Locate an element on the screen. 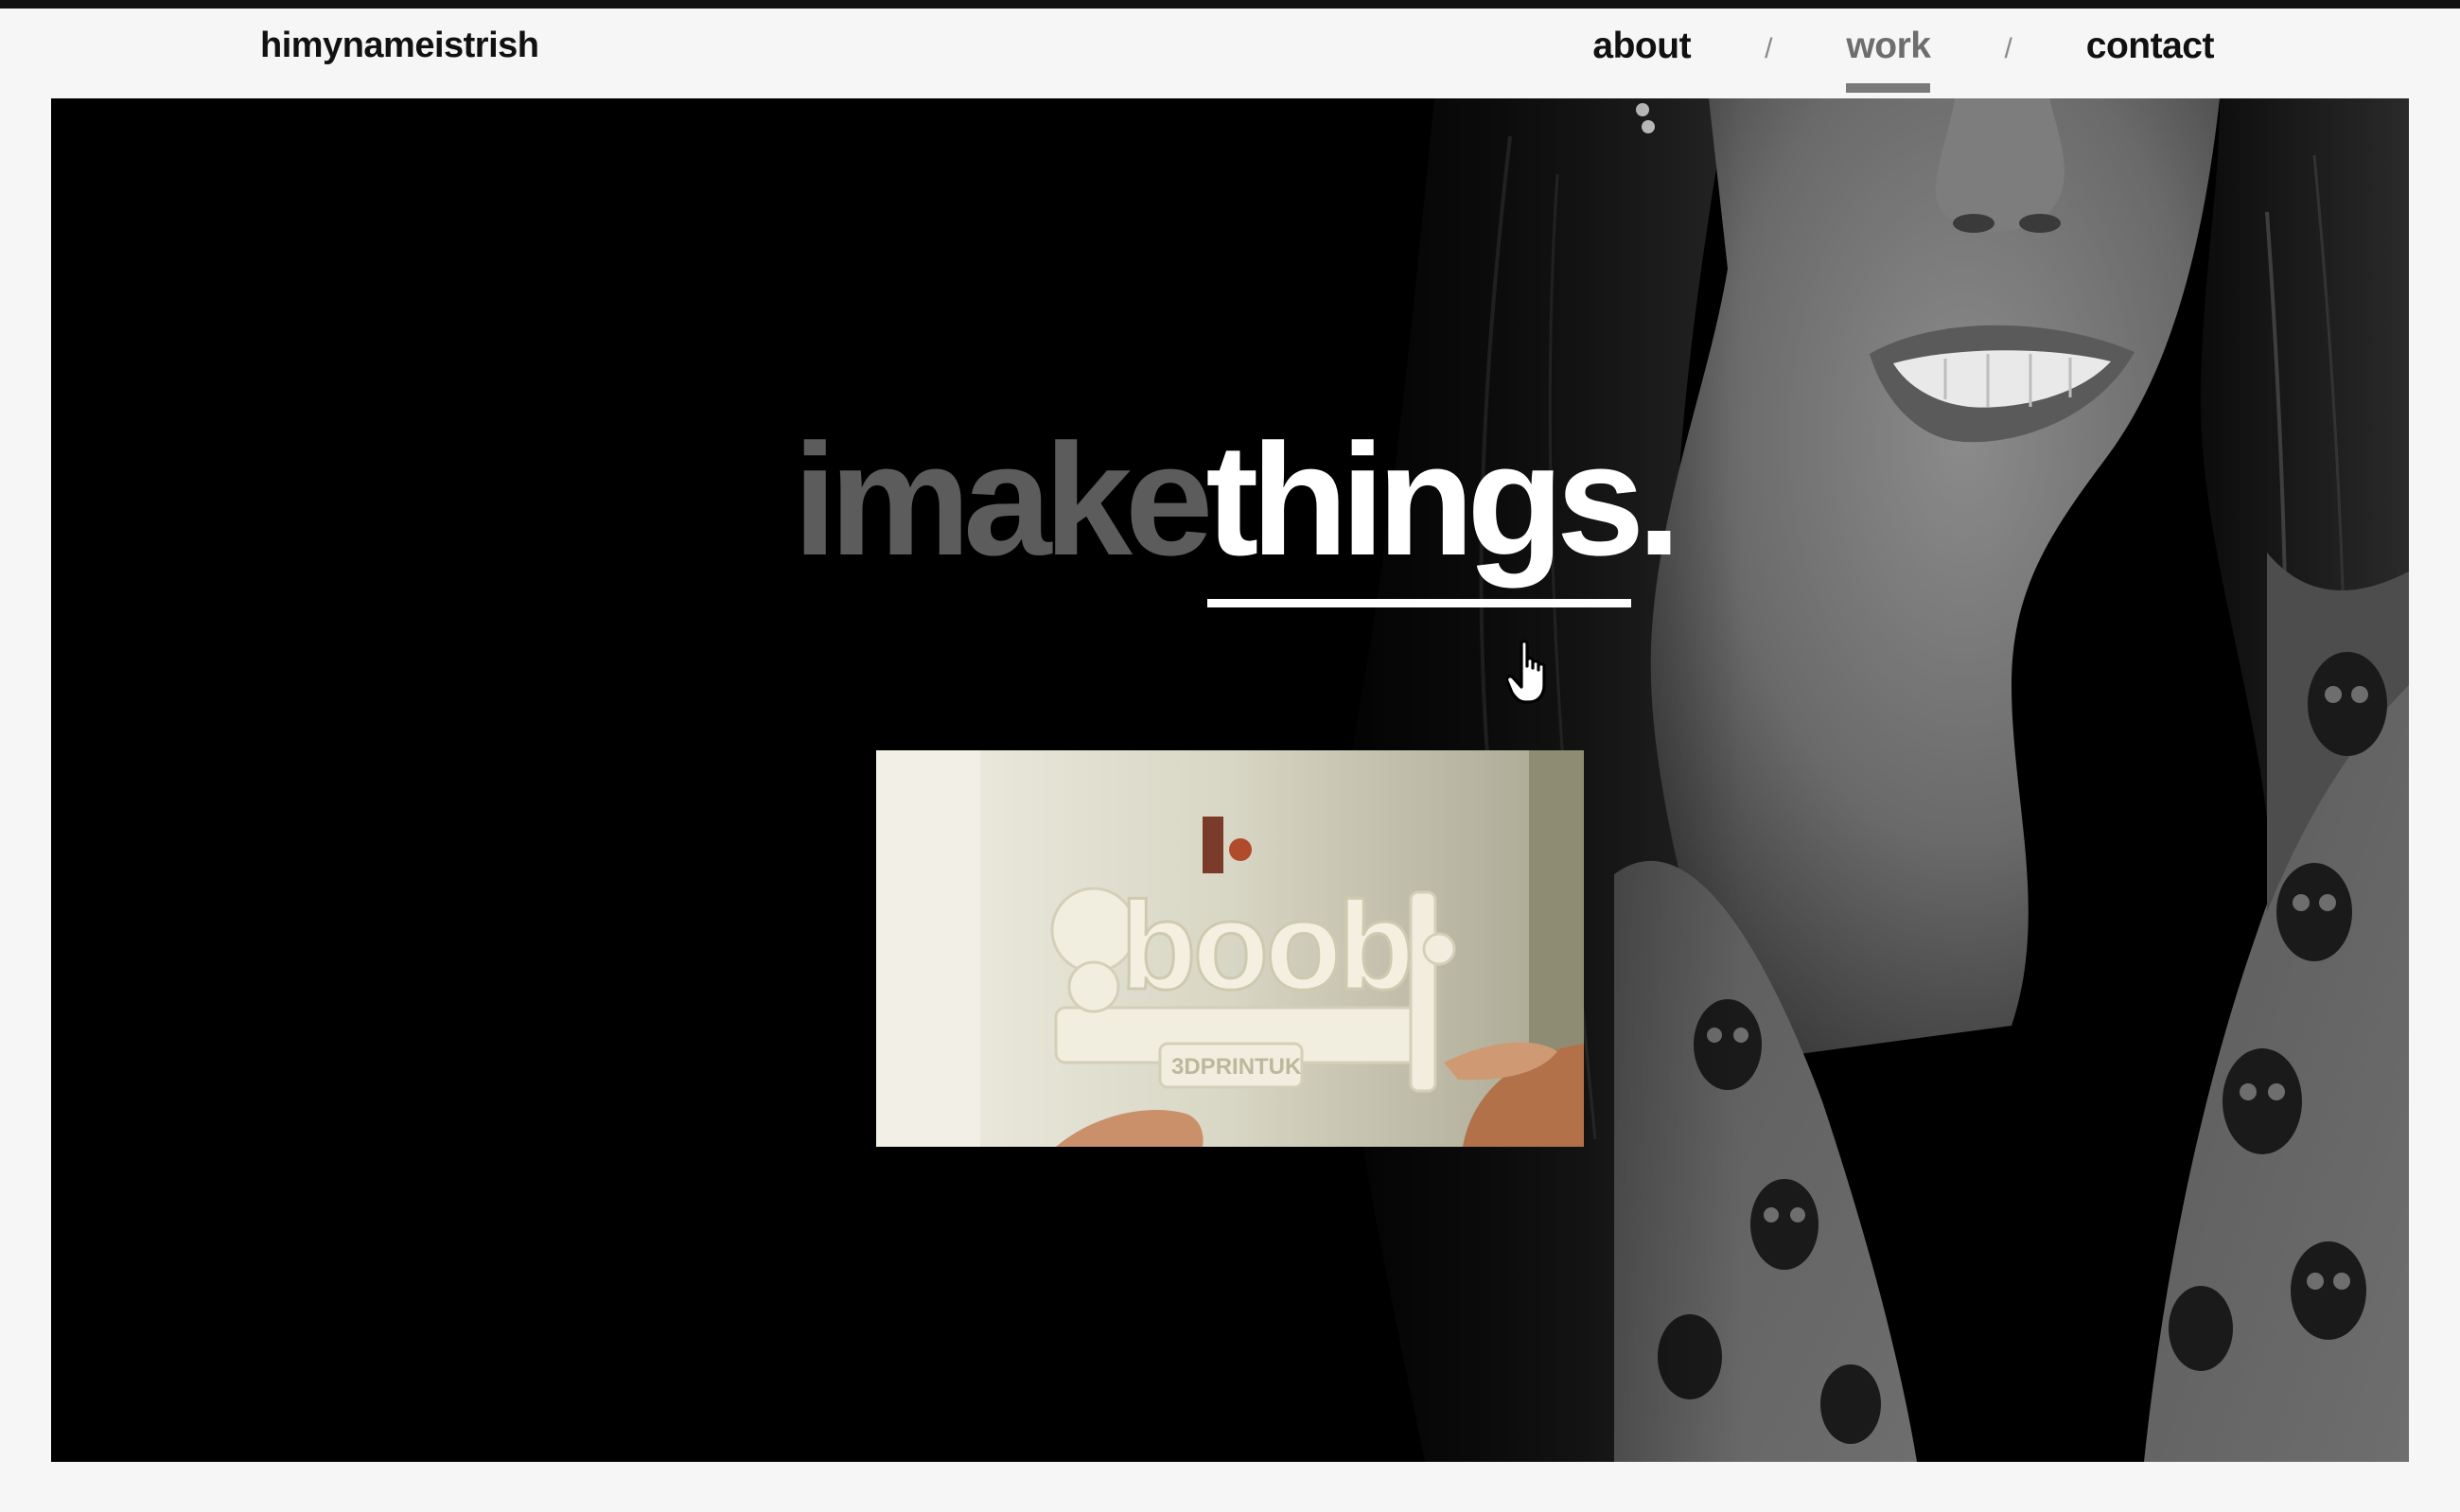 The image size is (2460, 1512). headline-period: . is located at coordinates (1659, 500).